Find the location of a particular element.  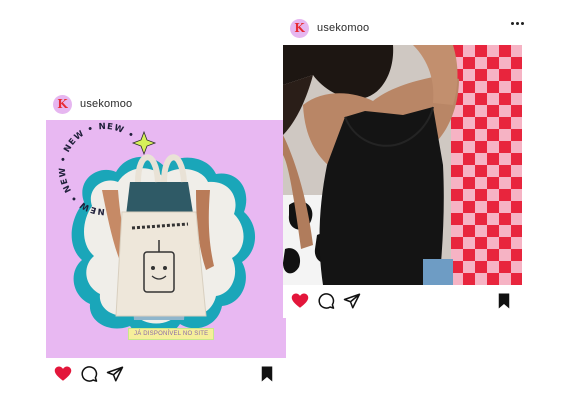

more-icon is located at coordinates (517, 23).